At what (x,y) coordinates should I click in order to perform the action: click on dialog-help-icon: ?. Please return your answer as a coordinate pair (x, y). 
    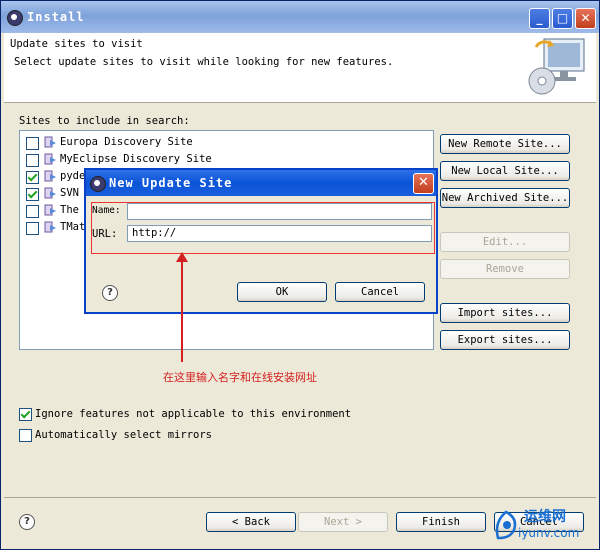
    Looking at the image, I should click on (110, 293).